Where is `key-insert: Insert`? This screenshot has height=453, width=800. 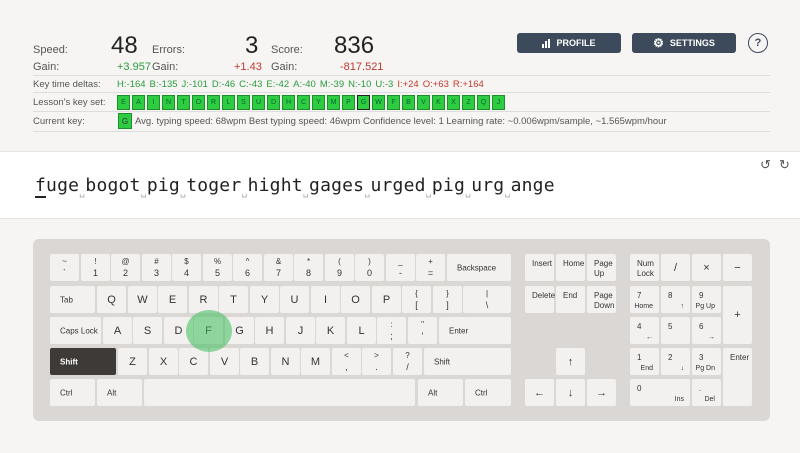
key-insert: Insert is located at coordinates (539, 267).